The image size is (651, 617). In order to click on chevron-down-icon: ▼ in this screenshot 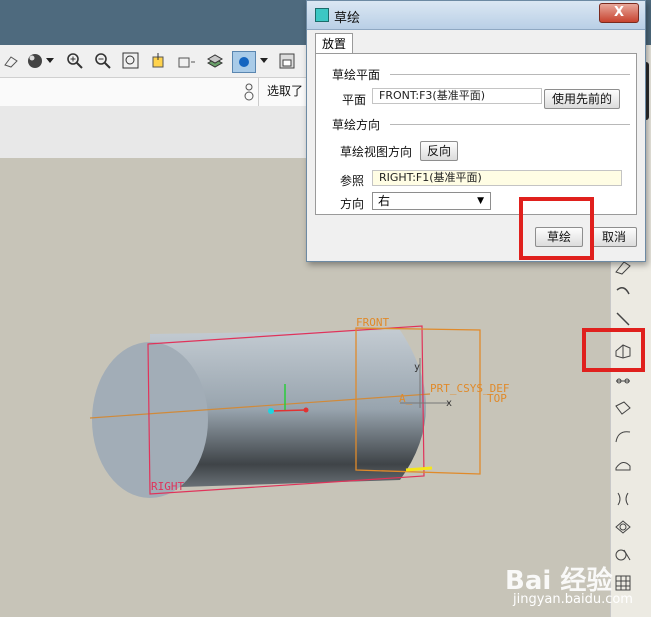, I will do `click(480, 201)`.